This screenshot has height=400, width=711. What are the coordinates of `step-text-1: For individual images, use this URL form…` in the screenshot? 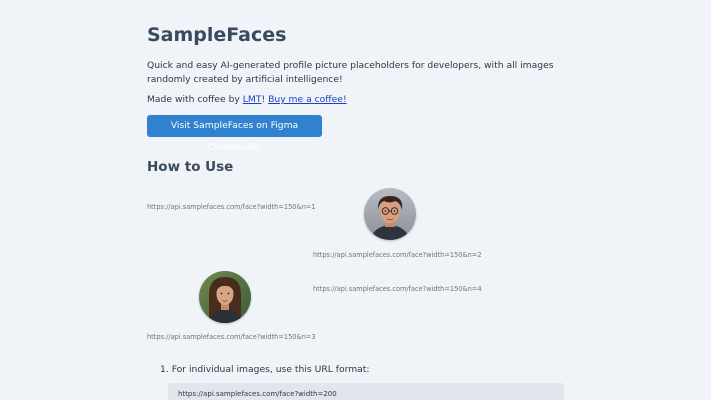 It's located at (270, 369).